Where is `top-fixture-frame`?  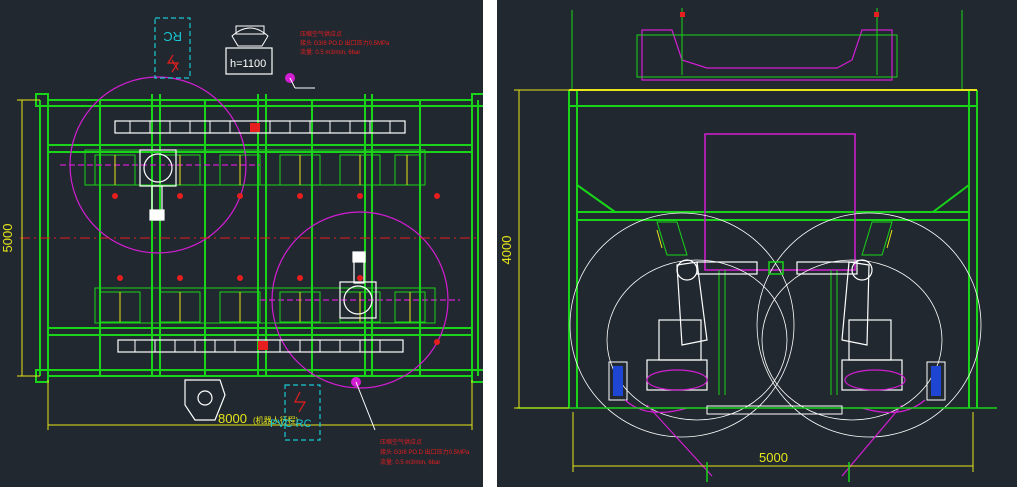
top-fixture-frame is located at coordinates (767, 49).